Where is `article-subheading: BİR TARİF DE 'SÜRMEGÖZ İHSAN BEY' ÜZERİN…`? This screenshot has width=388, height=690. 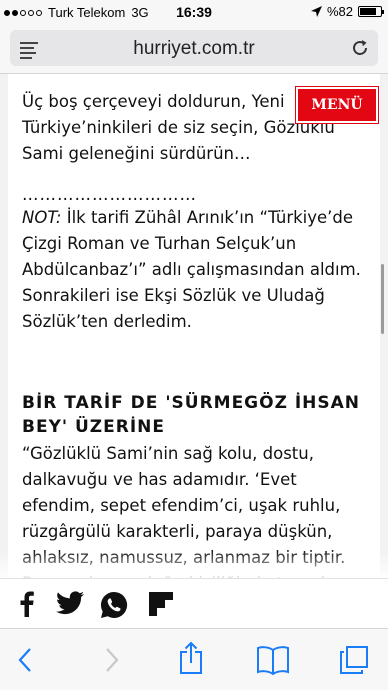
article-subheading: BİR TARİF DE 'SÜRMEGÖZ İHSAN BEY' ÜZERİN… is located at coordinates (191, 415).